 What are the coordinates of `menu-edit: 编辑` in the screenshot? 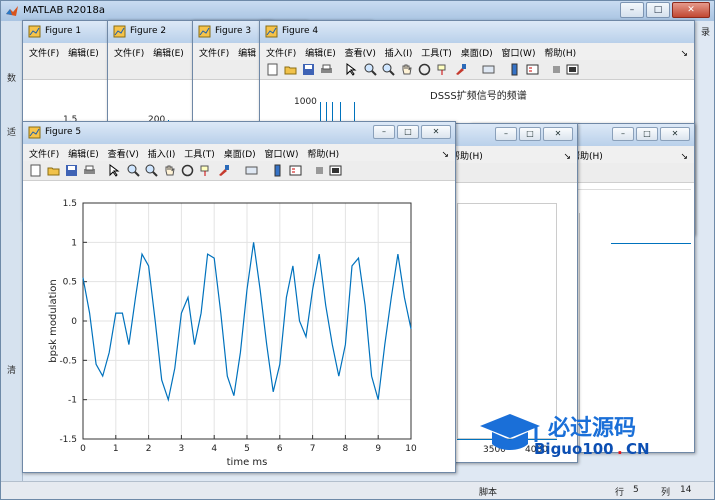 It's located at (244, 51).